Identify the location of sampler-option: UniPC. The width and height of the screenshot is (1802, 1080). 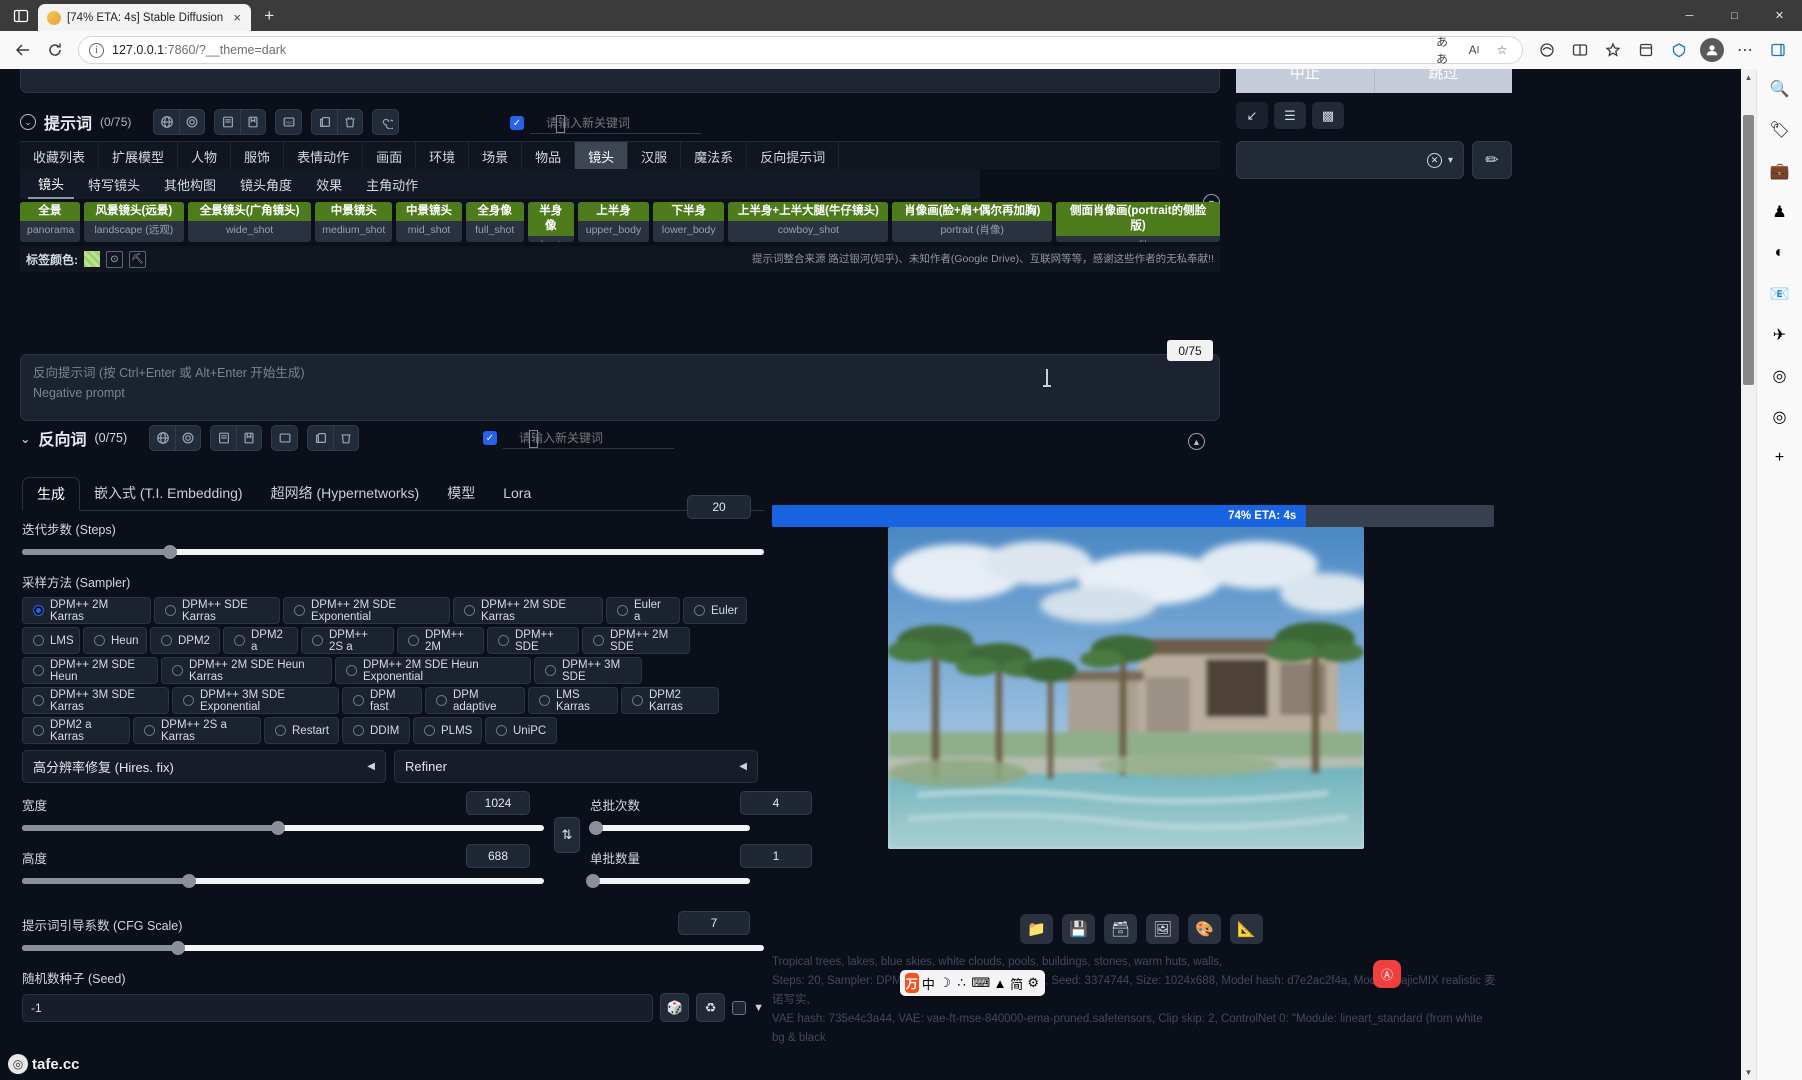
(521, 730).